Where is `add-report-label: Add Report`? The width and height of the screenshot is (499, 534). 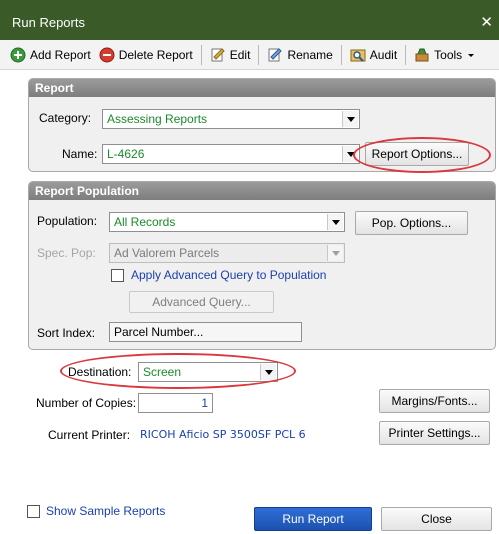 add-report-label: Add Report is located at coordinates (60, 54).